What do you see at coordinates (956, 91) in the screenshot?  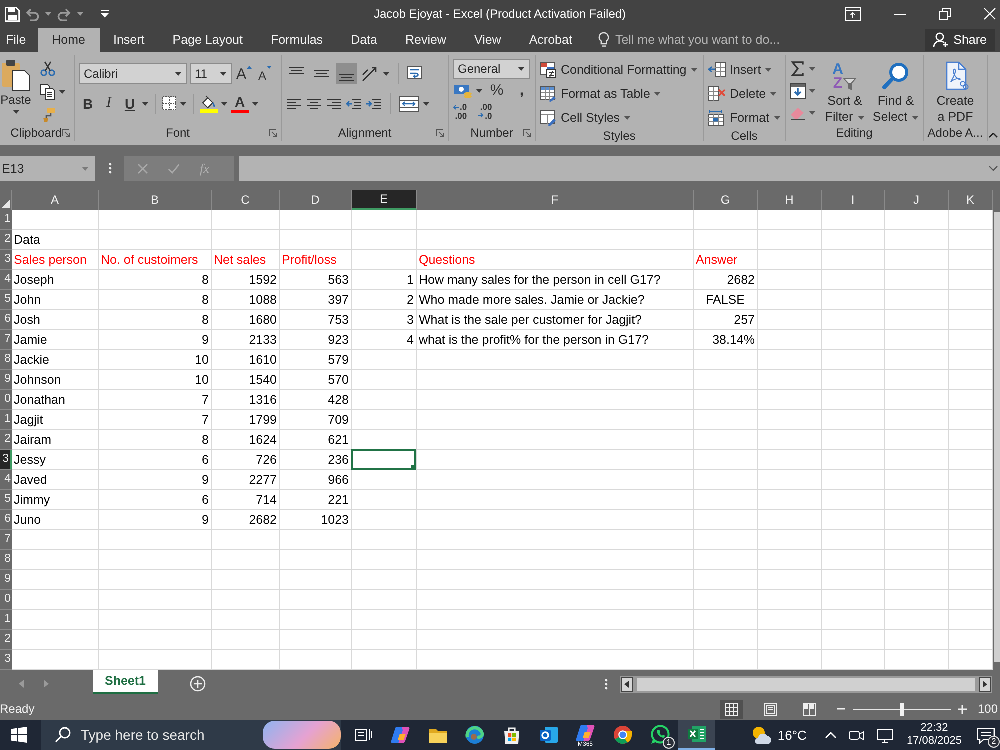 I see `create-pdf-button: Create a PDF` at bounding box center [956, 91].